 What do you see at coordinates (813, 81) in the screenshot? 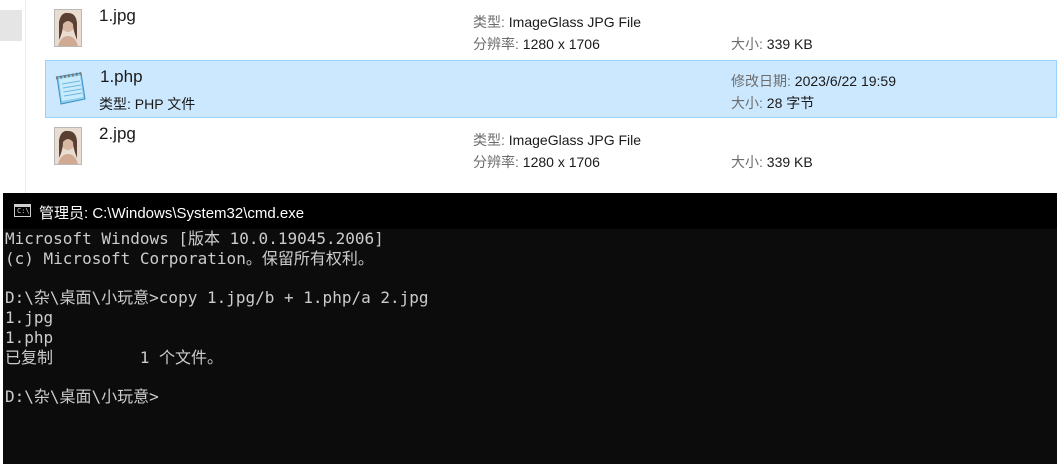
I see `file-modified-date: 修改日期: 2023/6/22 19:59` at bounding box center [813, 81].